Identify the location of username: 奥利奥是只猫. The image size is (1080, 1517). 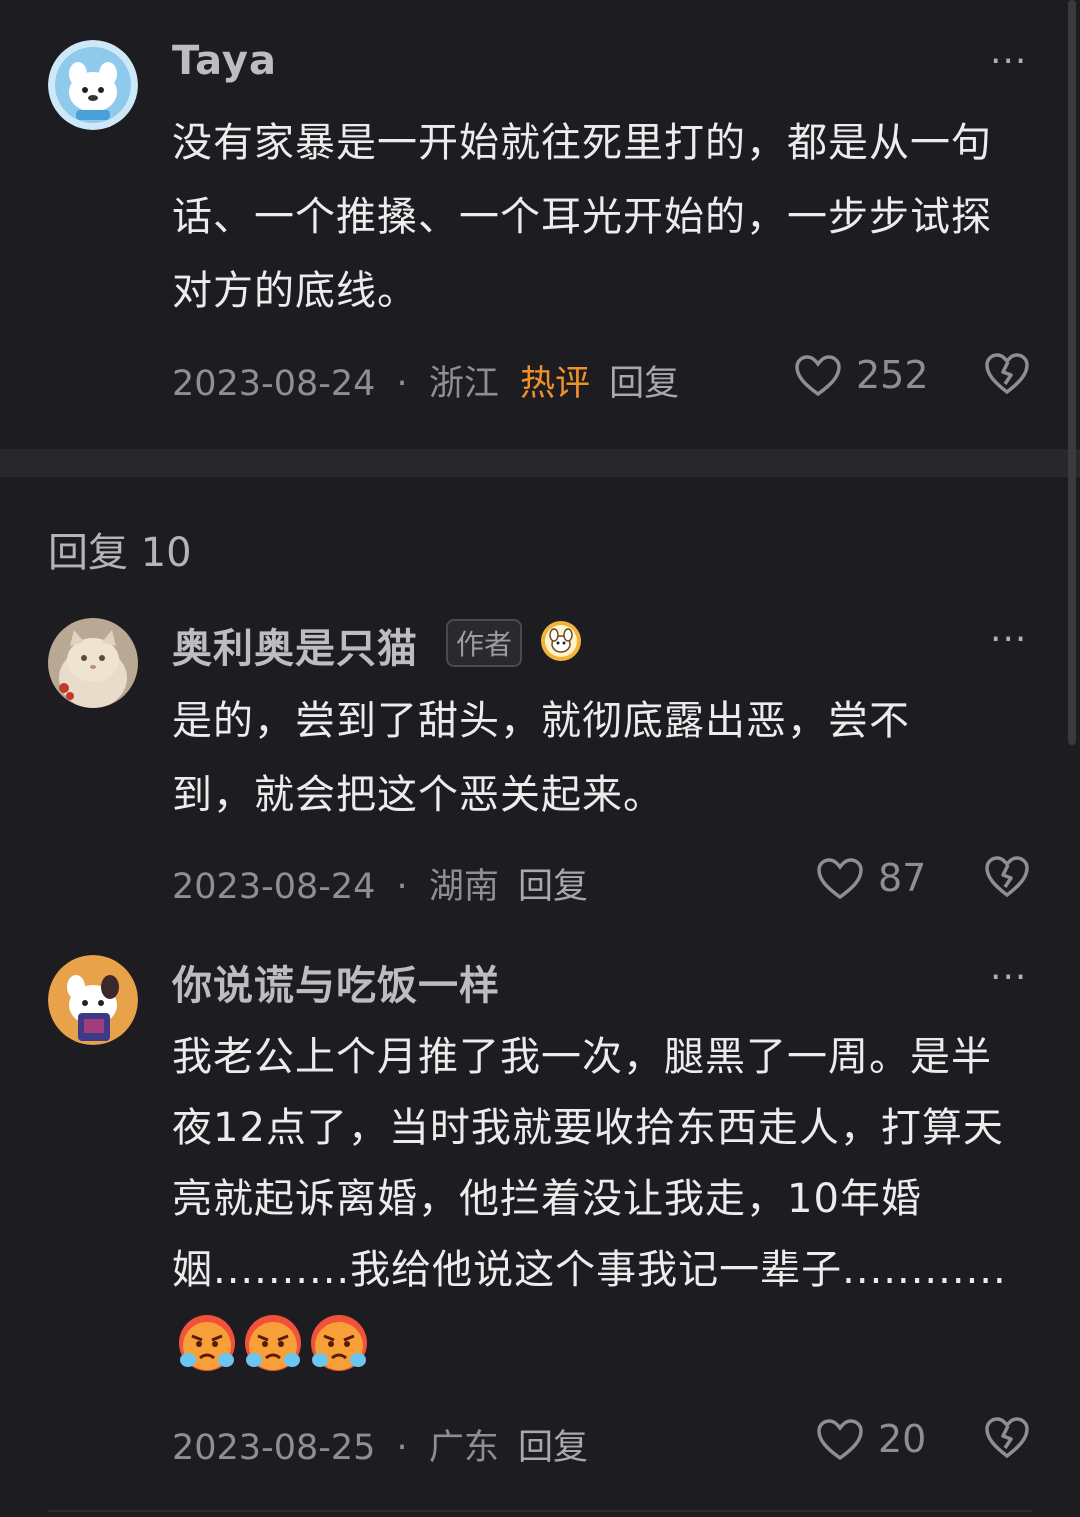
(295, 645).